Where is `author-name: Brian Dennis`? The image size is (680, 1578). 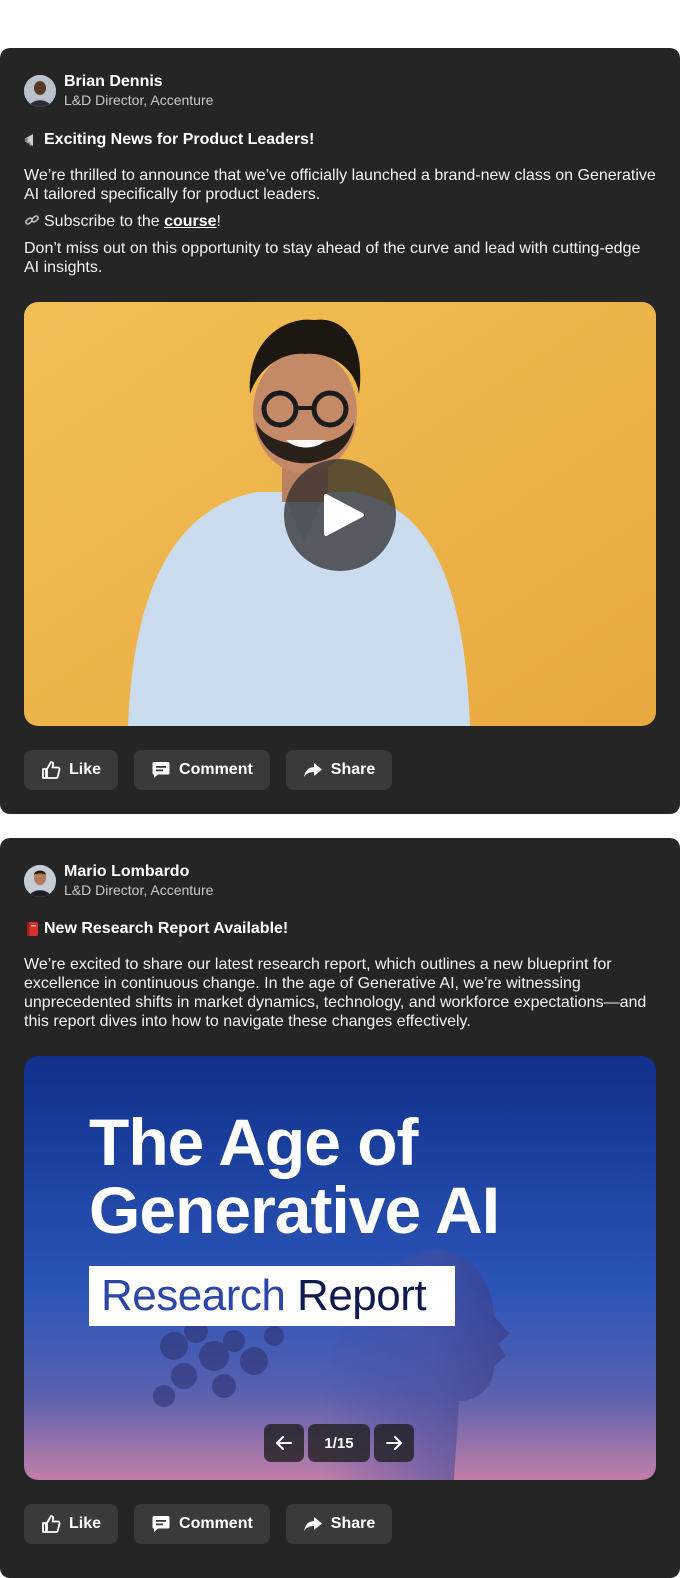 author-name: Brian Dennis is located at coordinates (138, 81).